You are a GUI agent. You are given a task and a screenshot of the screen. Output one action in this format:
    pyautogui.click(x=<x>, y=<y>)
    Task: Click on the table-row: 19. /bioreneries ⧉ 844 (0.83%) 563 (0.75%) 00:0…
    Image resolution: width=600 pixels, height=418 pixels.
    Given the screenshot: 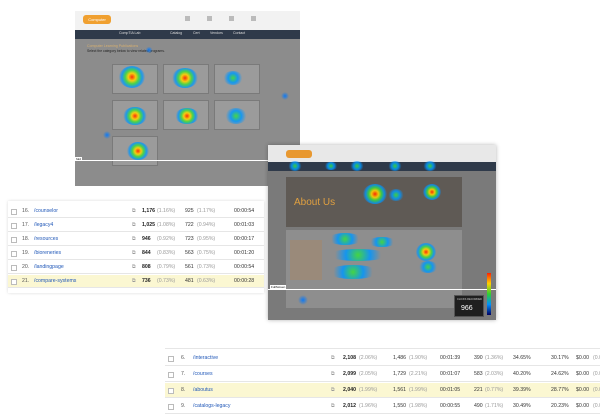 What is the action you would take?
    pyautogui.click(x=136, y=253)
    